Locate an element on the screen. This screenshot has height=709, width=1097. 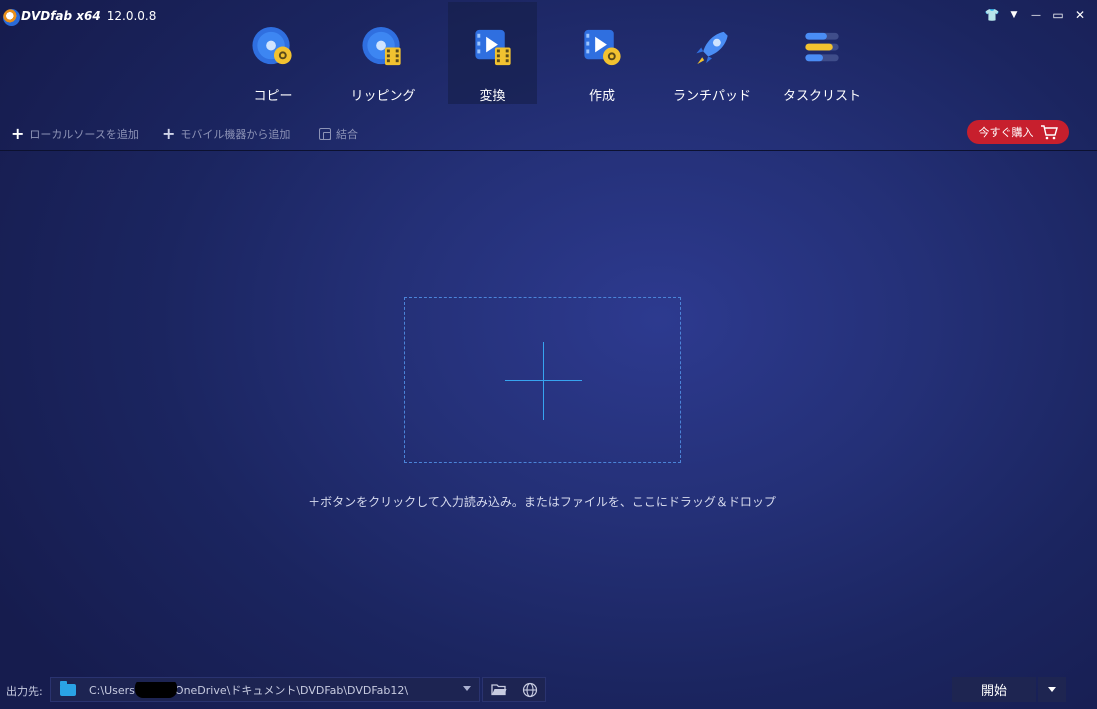
merge-icon is located at coordinates (325, 134).